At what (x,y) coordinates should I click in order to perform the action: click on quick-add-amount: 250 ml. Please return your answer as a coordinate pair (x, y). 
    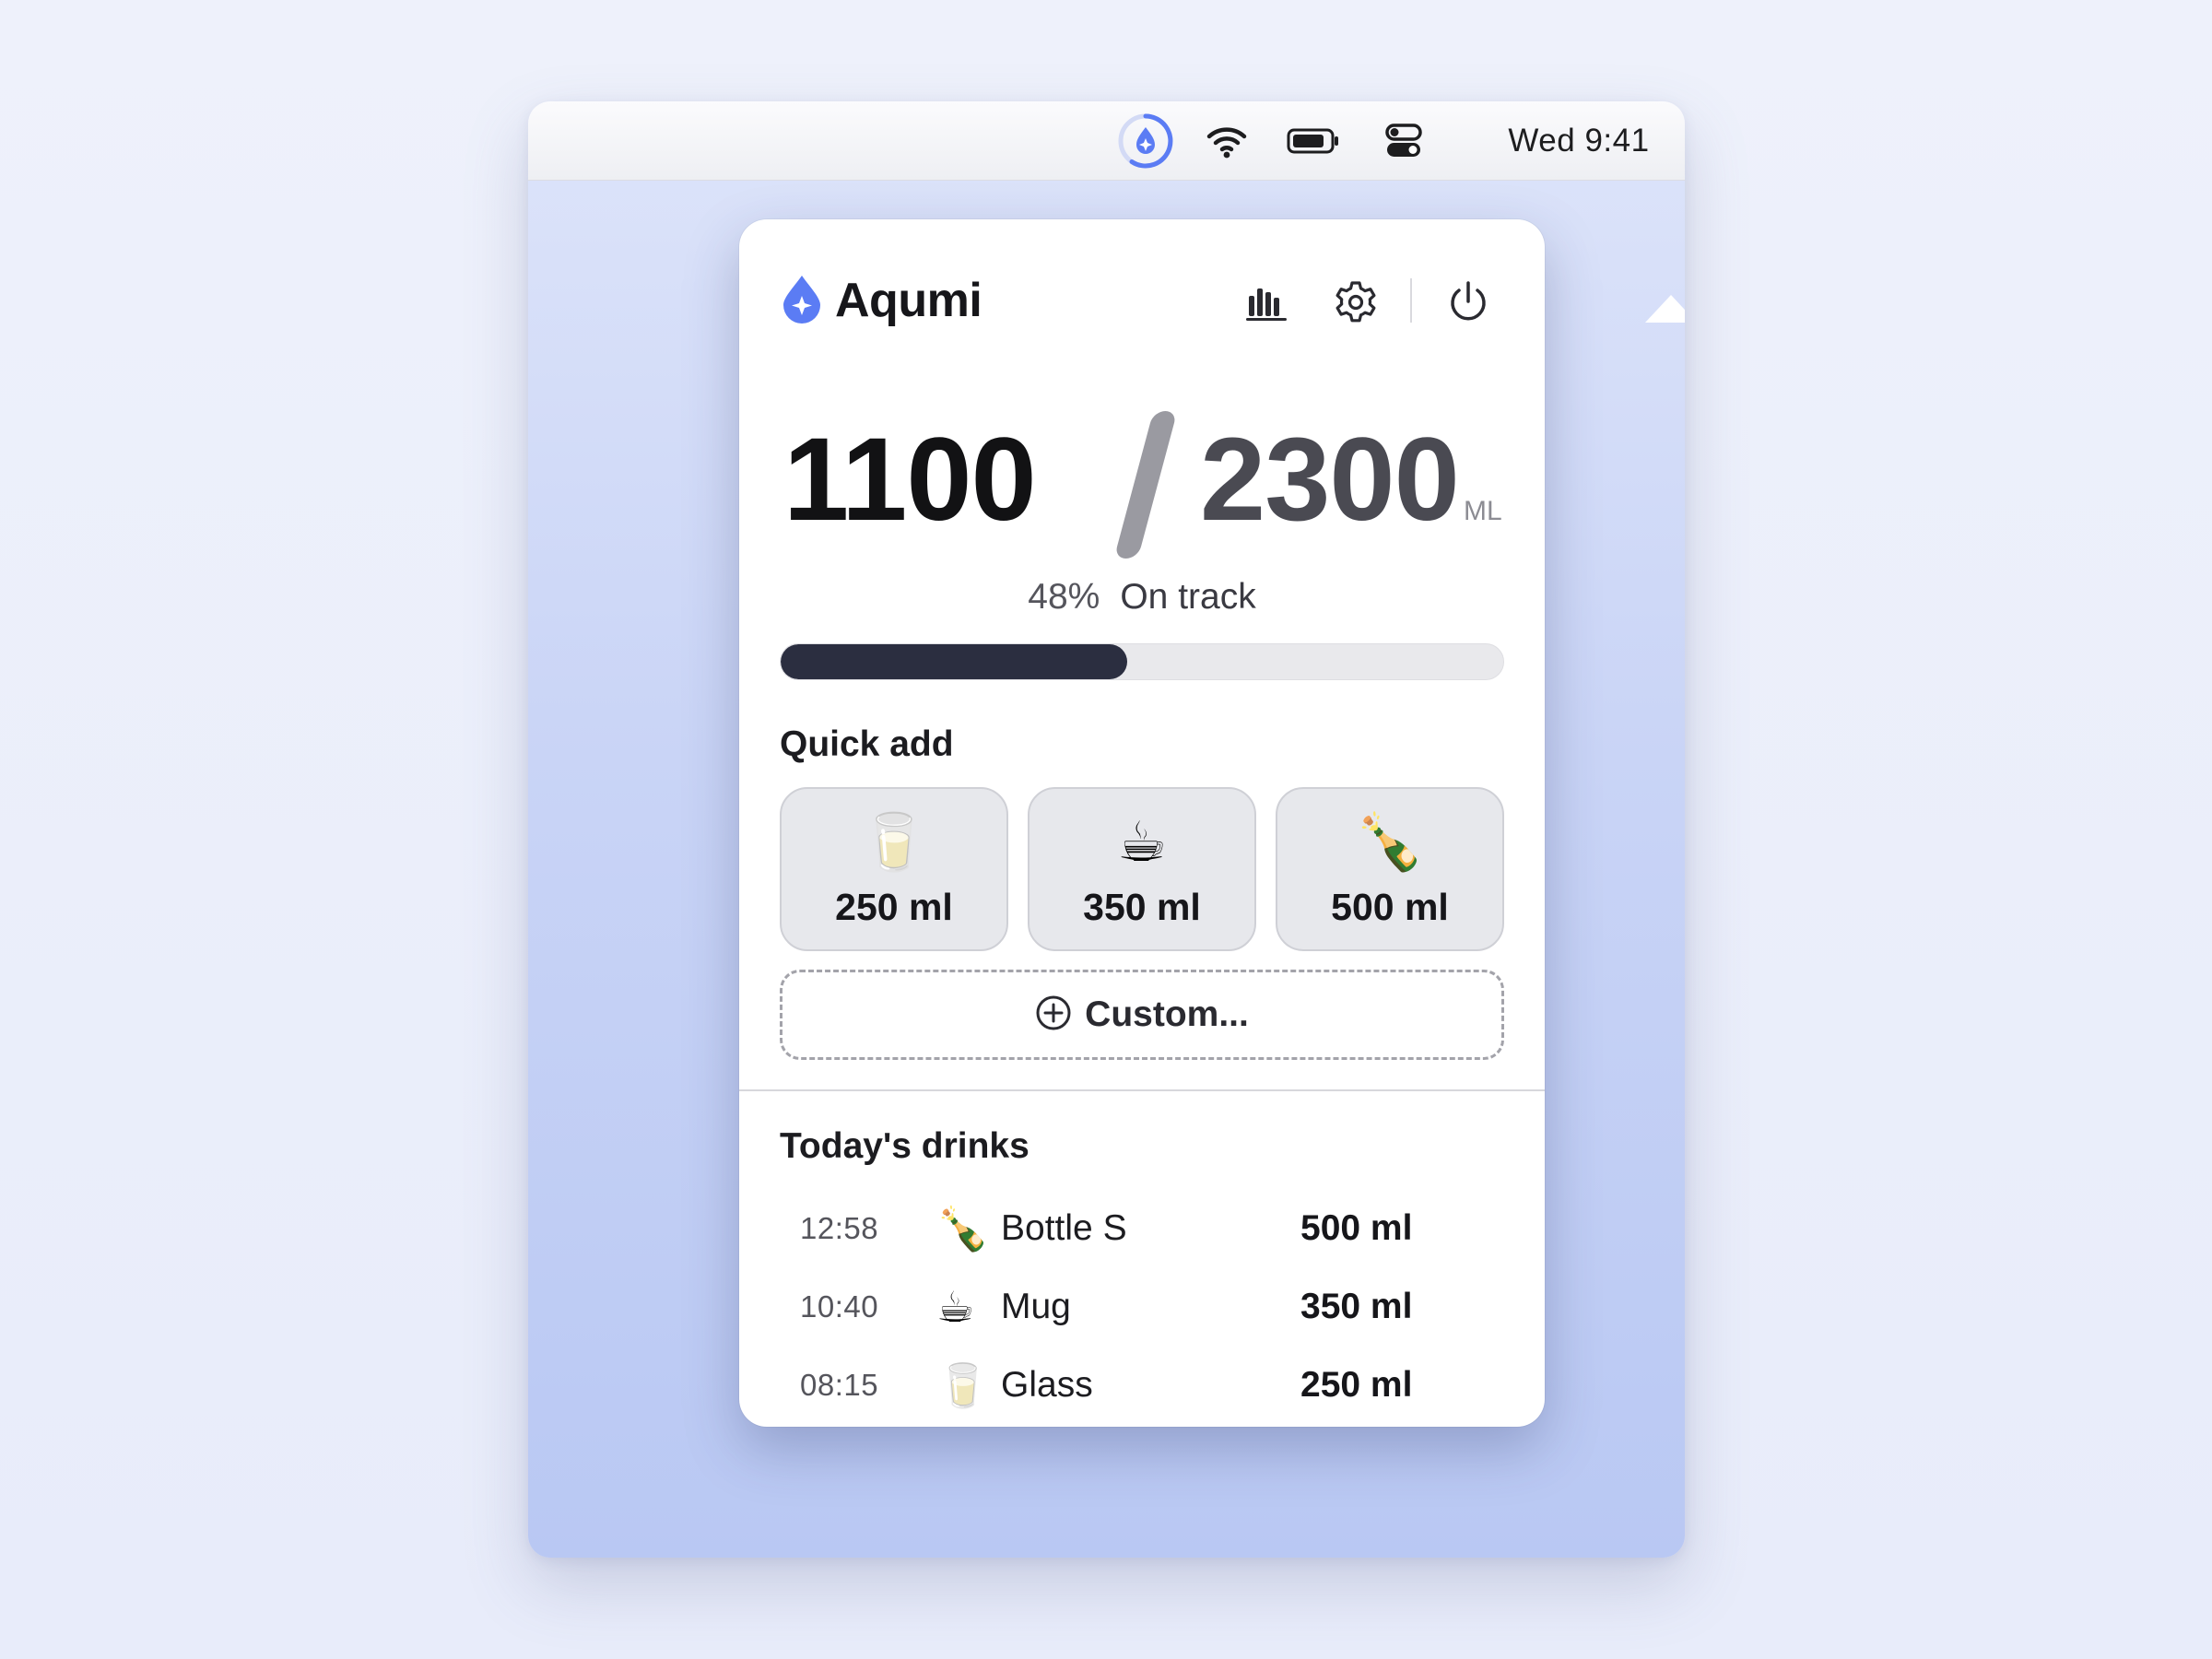
    Looking at the image, I should click on (894, 906).